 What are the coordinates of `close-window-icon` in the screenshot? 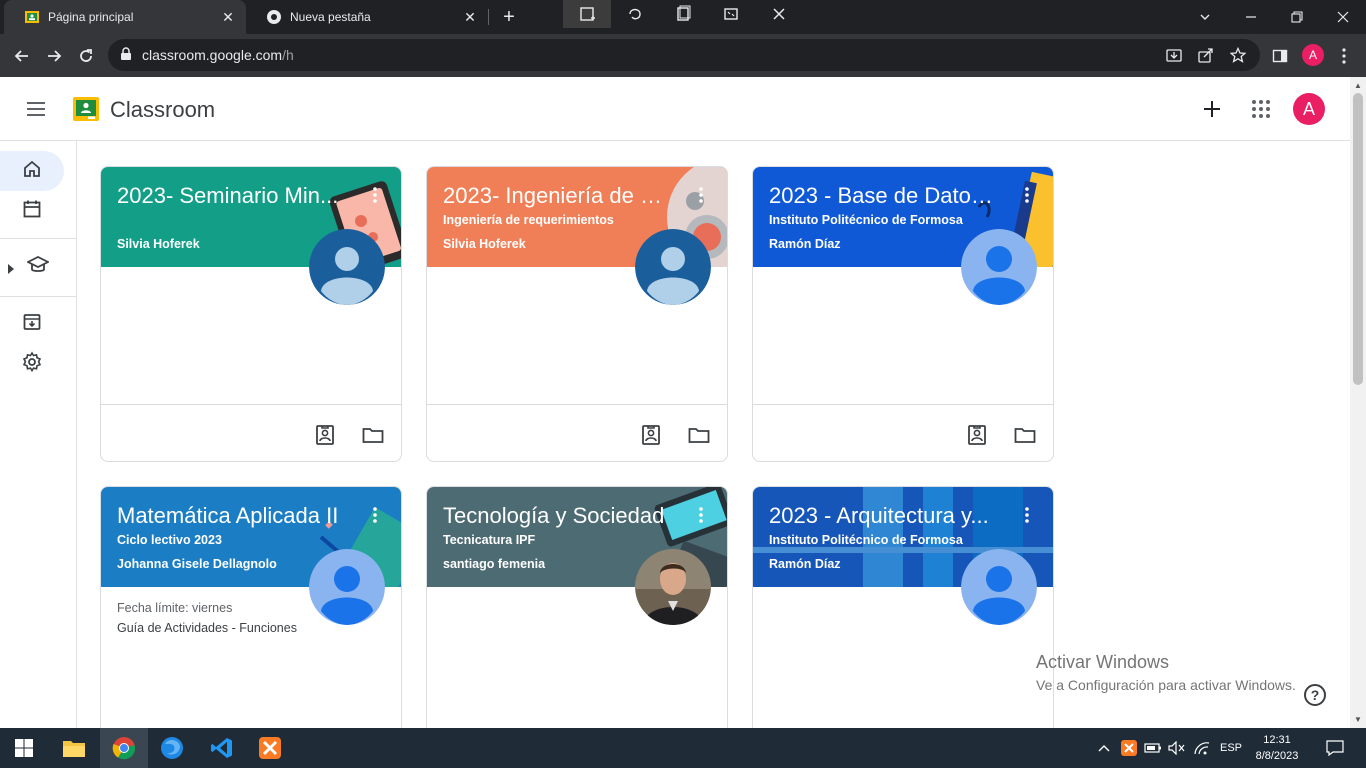 It's located at (1343, 17).